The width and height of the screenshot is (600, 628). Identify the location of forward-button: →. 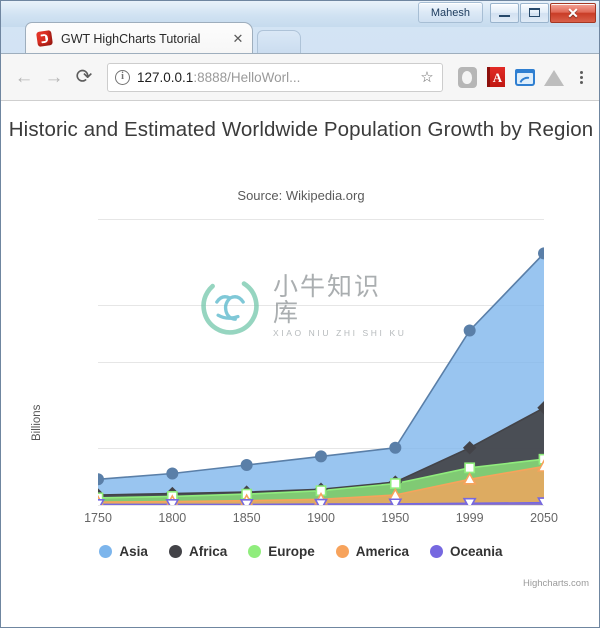
(54, 77).